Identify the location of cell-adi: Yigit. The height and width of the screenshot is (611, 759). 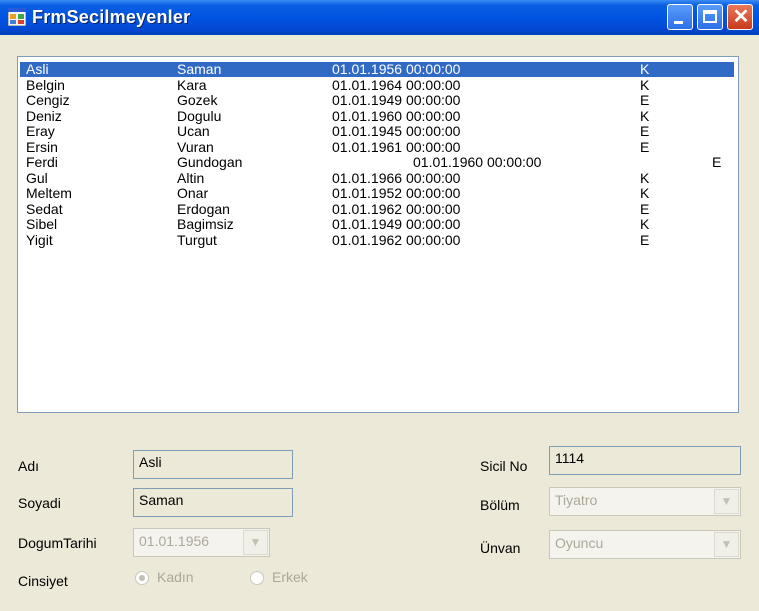
(39, 239).